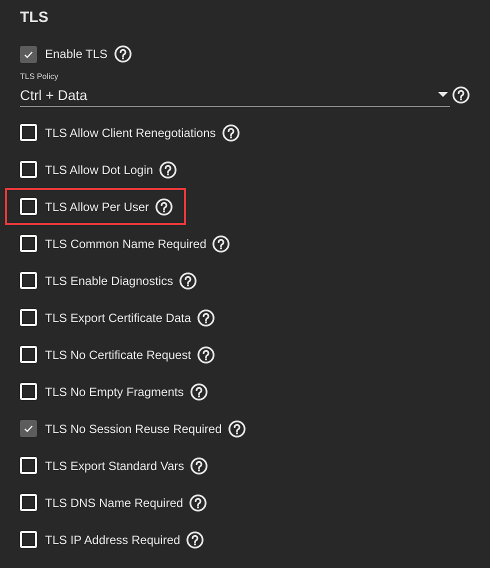 Image resolution: width=490 pixels, height=568 pixels. What do you see at coordinates (125, 243) in the screenshot?
I see `checkbox-label: TLS Common Name Required` at bounding box center [125, 243].